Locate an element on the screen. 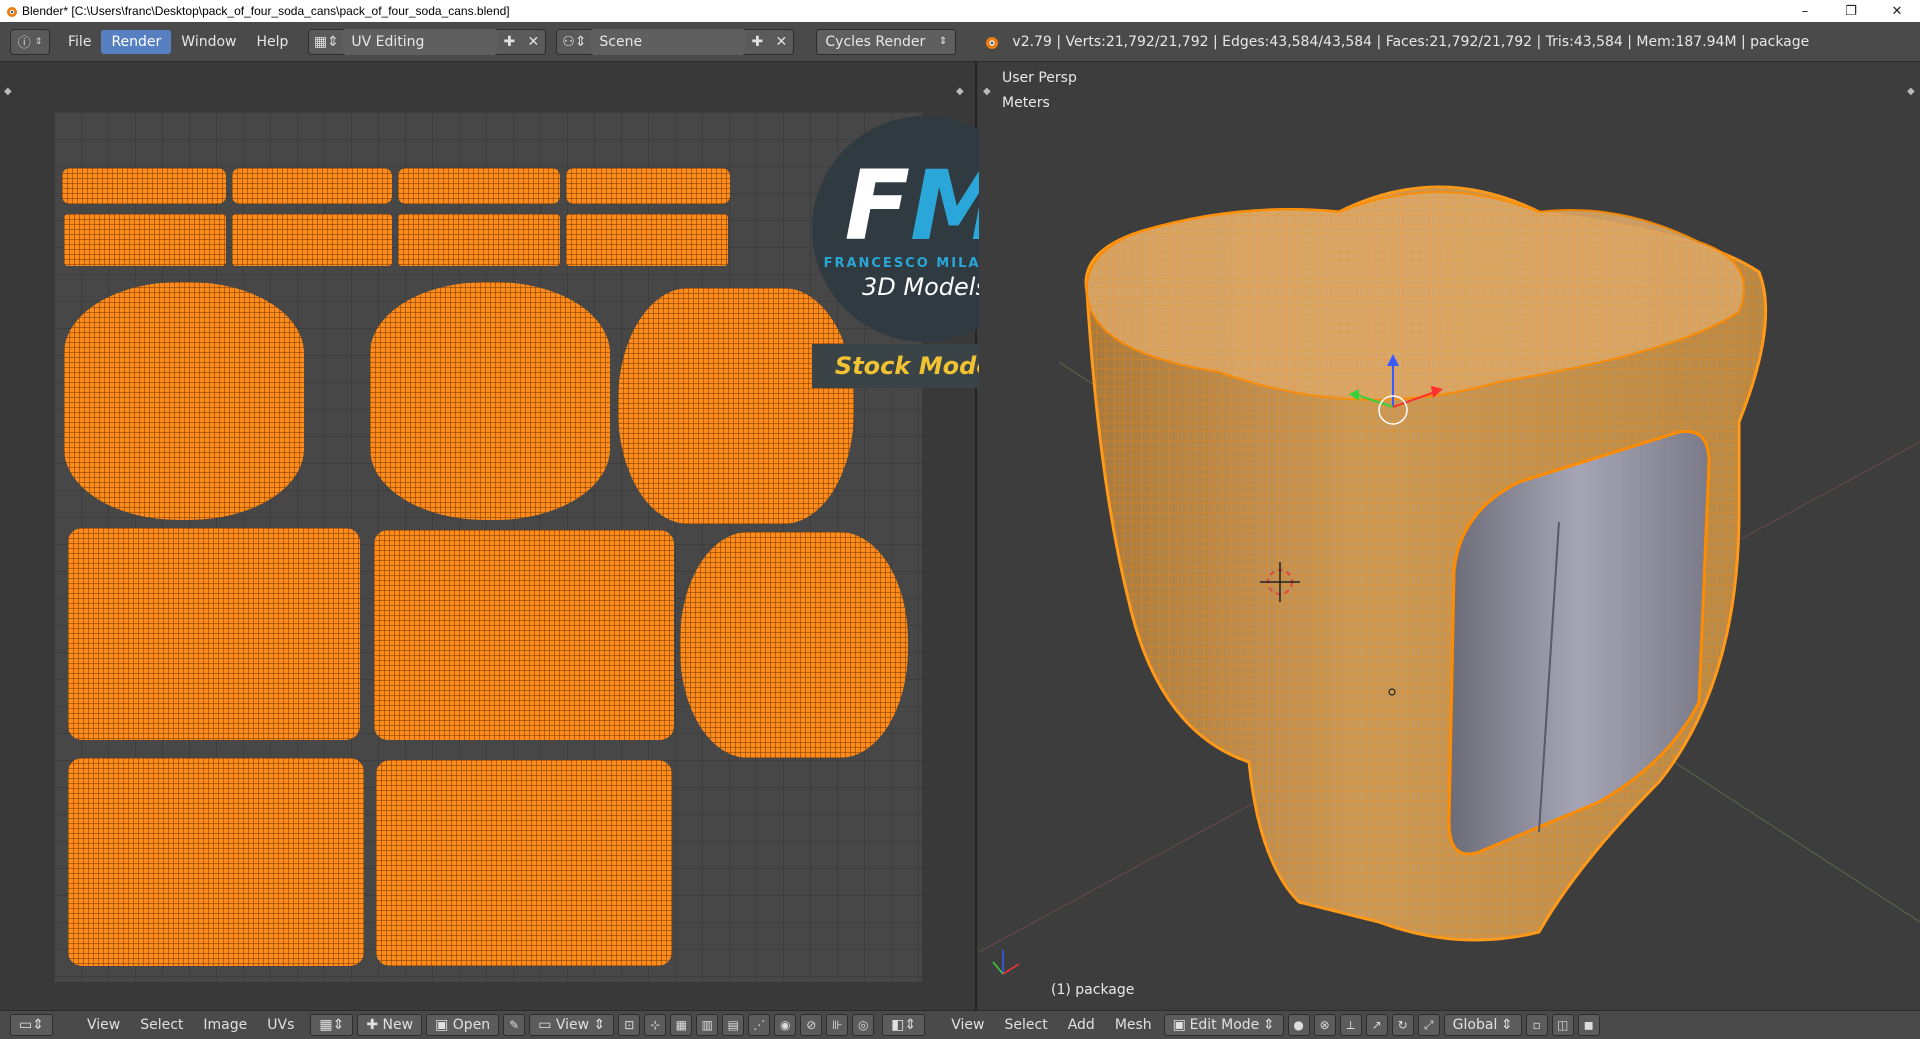  remove-scene-button: ✕ is located at coordinates (781, 42).